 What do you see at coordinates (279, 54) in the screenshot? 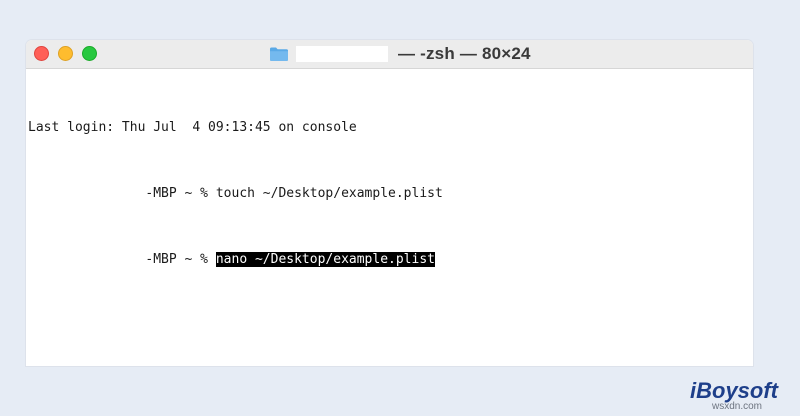
I see `folder-icon` at bounding box center [279, 54].